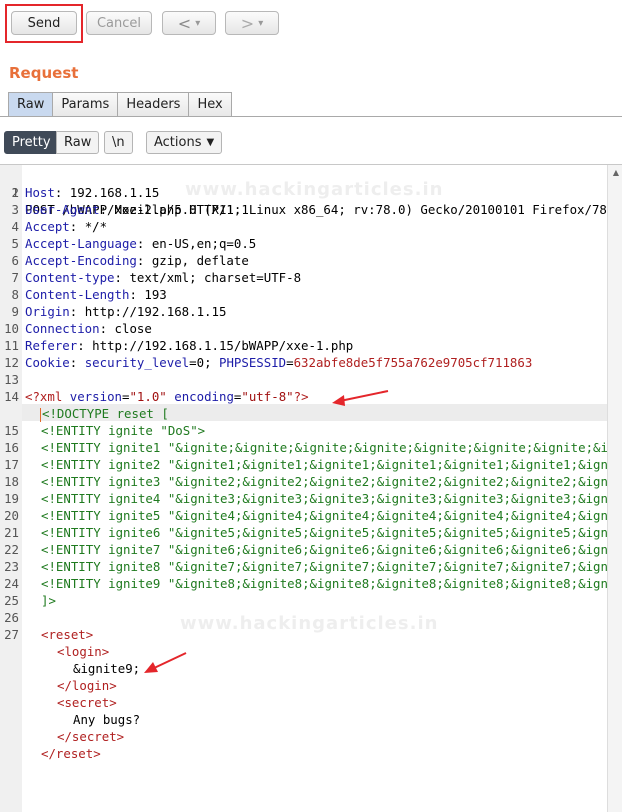 Image resolution: width=622 pixels, height=812 pixels. What do you see at coordinates (11, 362) in the screenshot?
I see `line-number: 12` at bounding box center [11, 362].